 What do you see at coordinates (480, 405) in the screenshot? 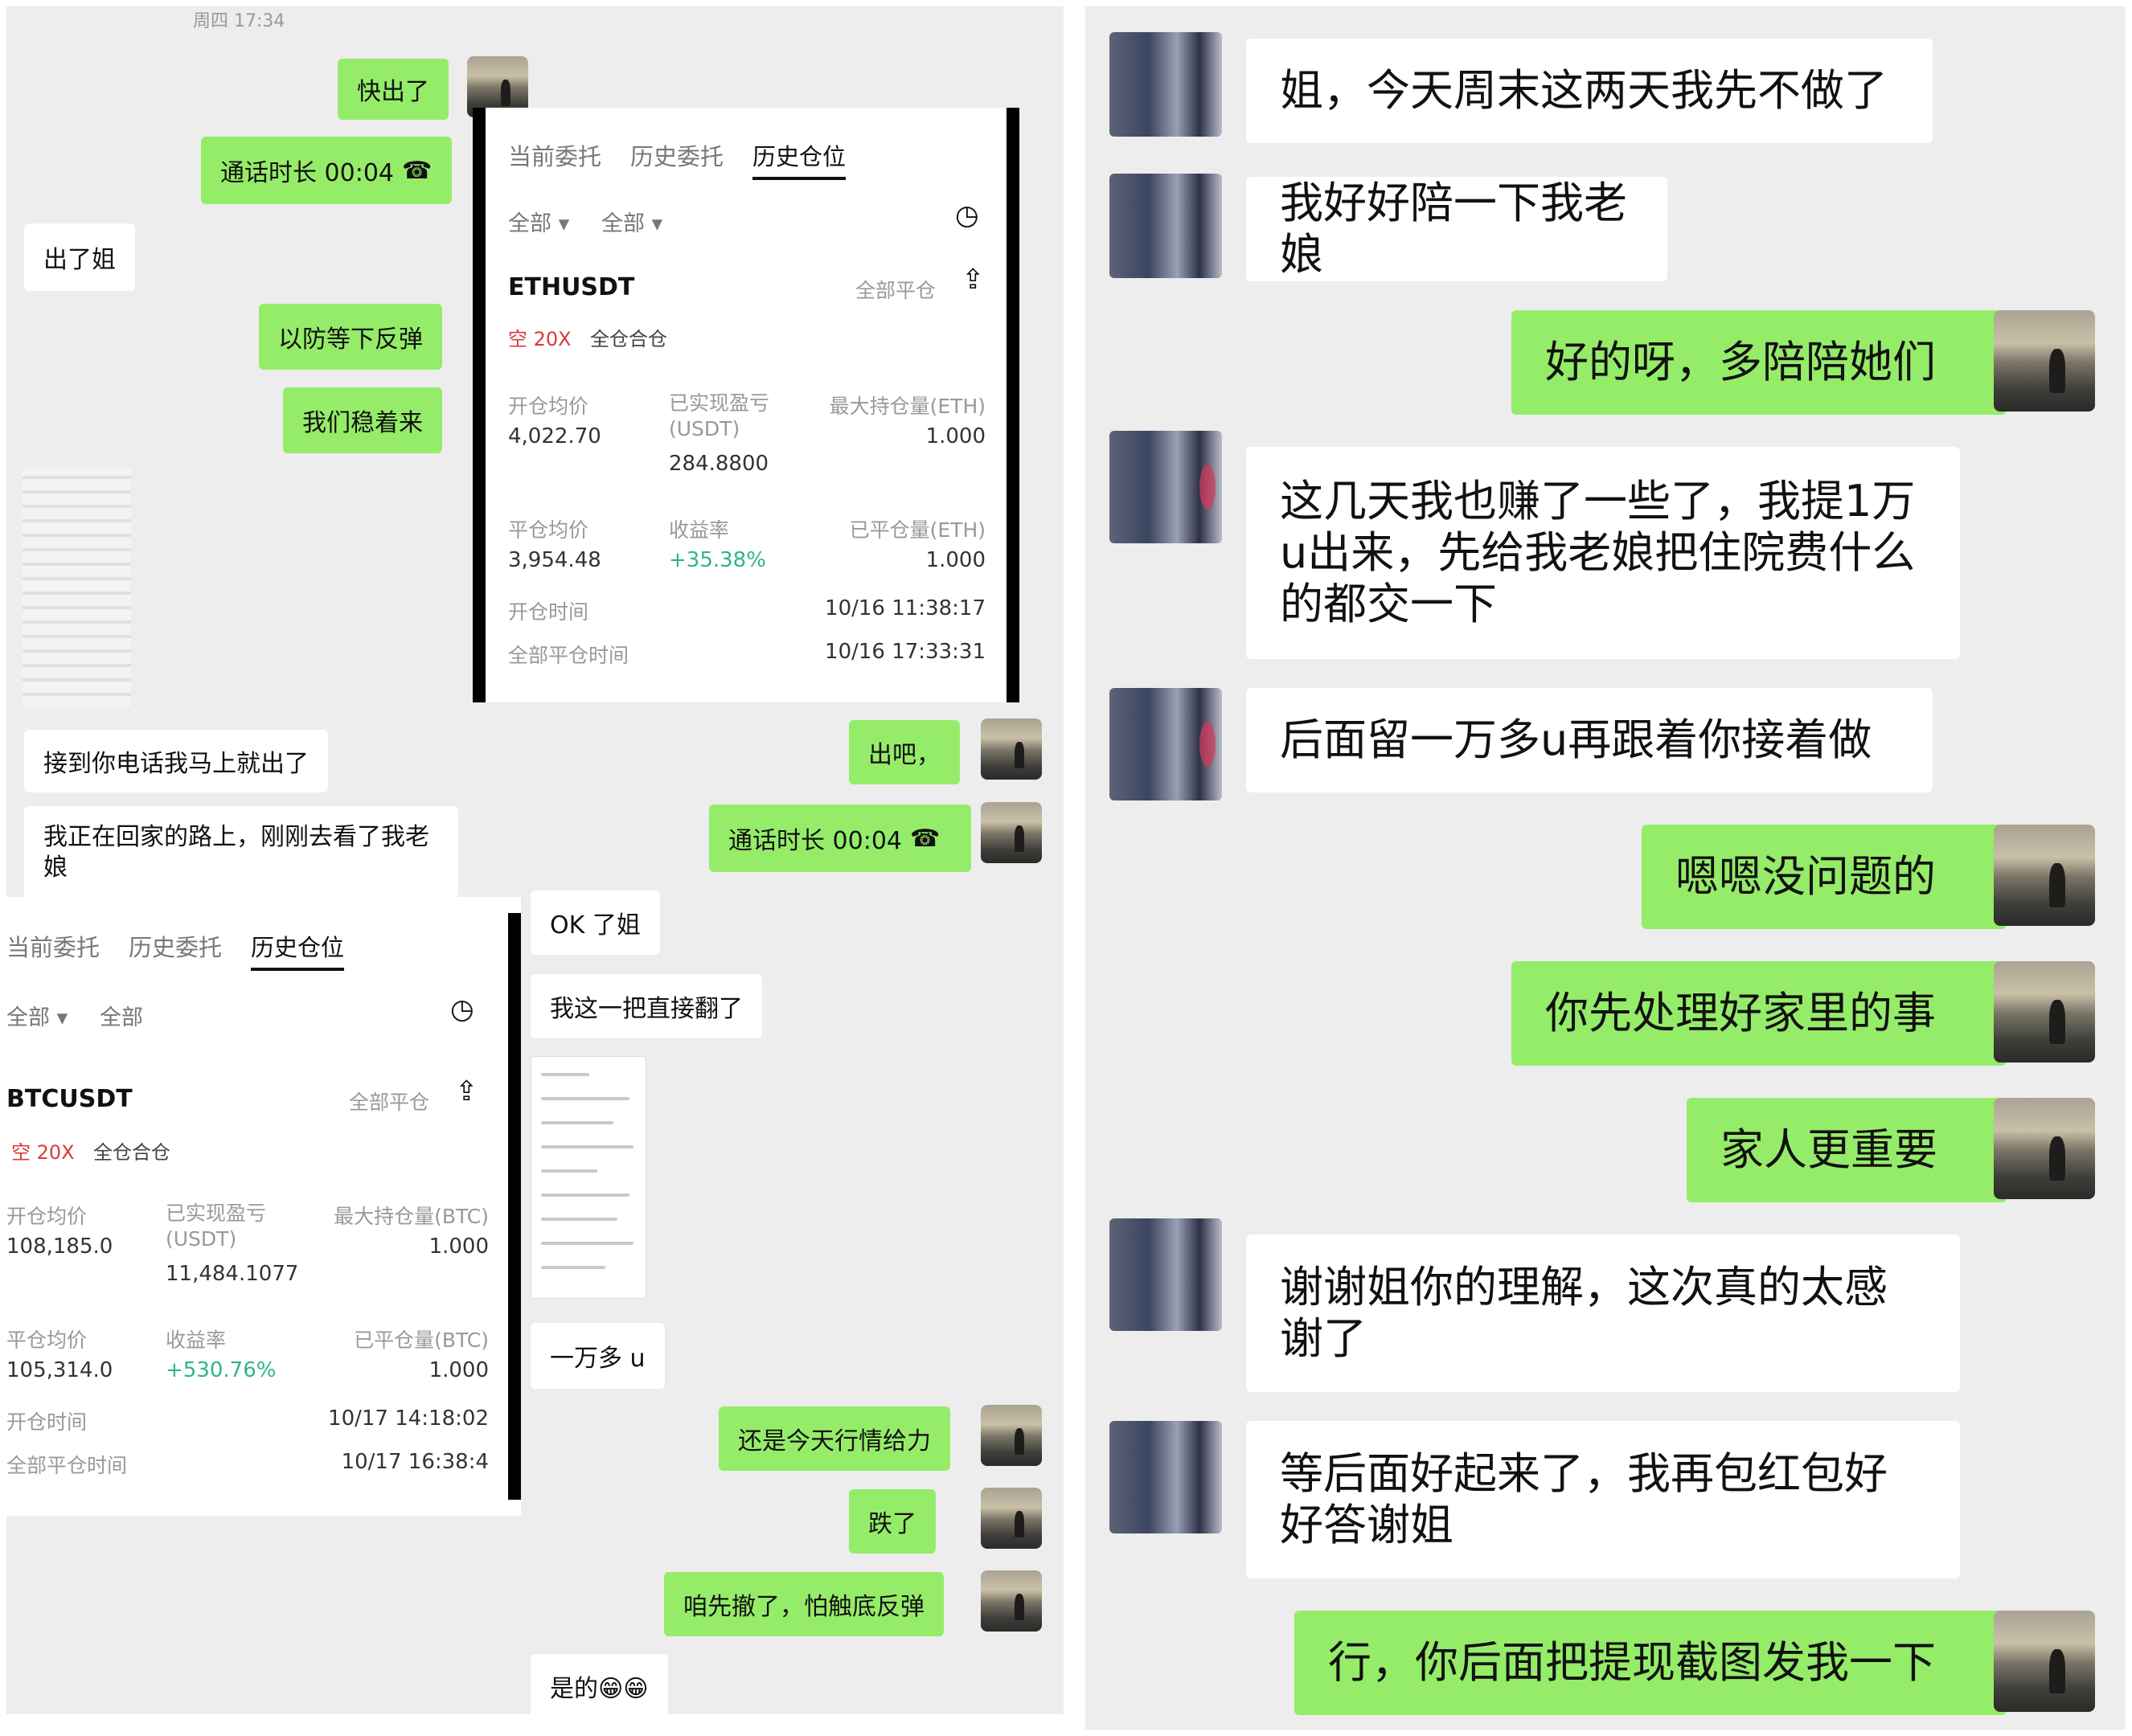
I see `card-border-left` at bounding box center [480, 405].